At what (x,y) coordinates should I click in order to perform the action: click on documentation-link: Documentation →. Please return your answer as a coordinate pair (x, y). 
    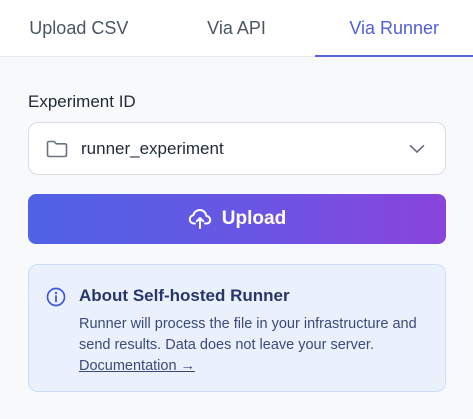
    Looking at the image, I should click on (137, 366).